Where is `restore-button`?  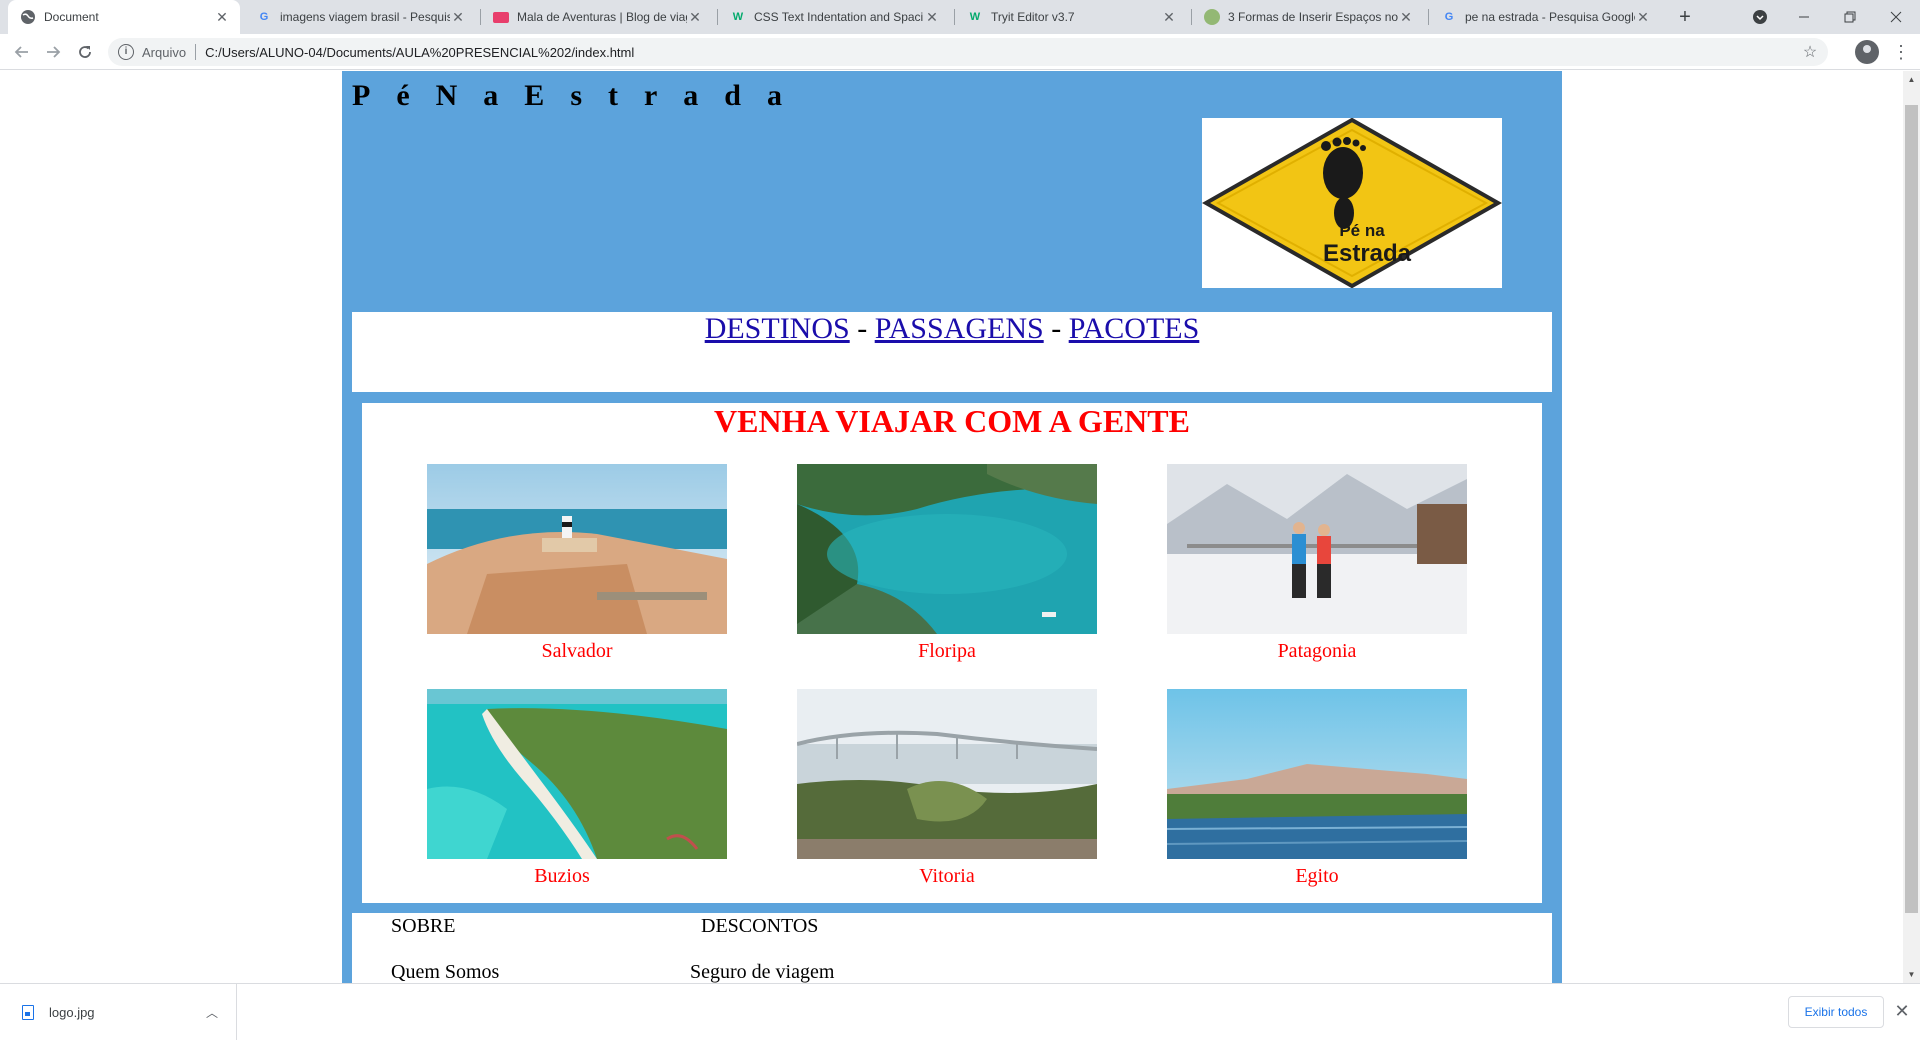 restore-button is located at coordinates (1850, 17).